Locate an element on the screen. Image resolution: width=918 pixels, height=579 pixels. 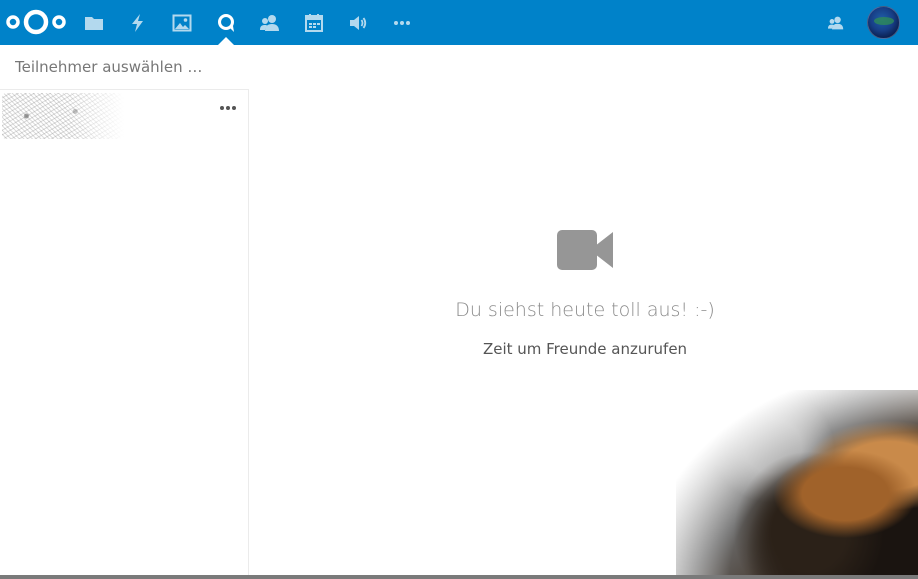
nav-calendar is located at coordinates (314, 22).